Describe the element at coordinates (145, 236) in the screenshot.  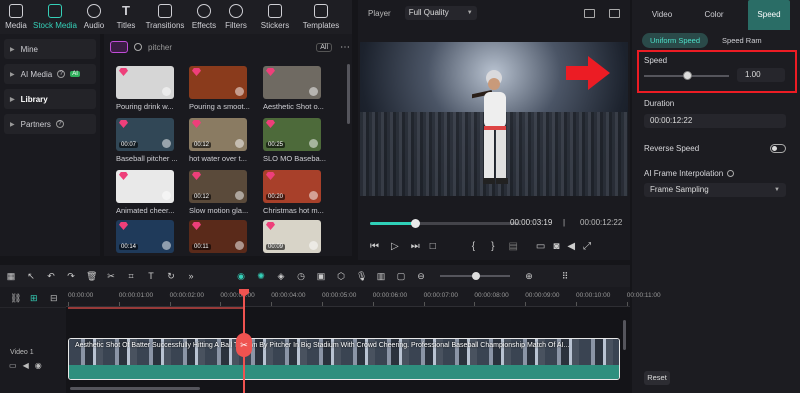
I see `media-thumbnail: 00:14` at that location.